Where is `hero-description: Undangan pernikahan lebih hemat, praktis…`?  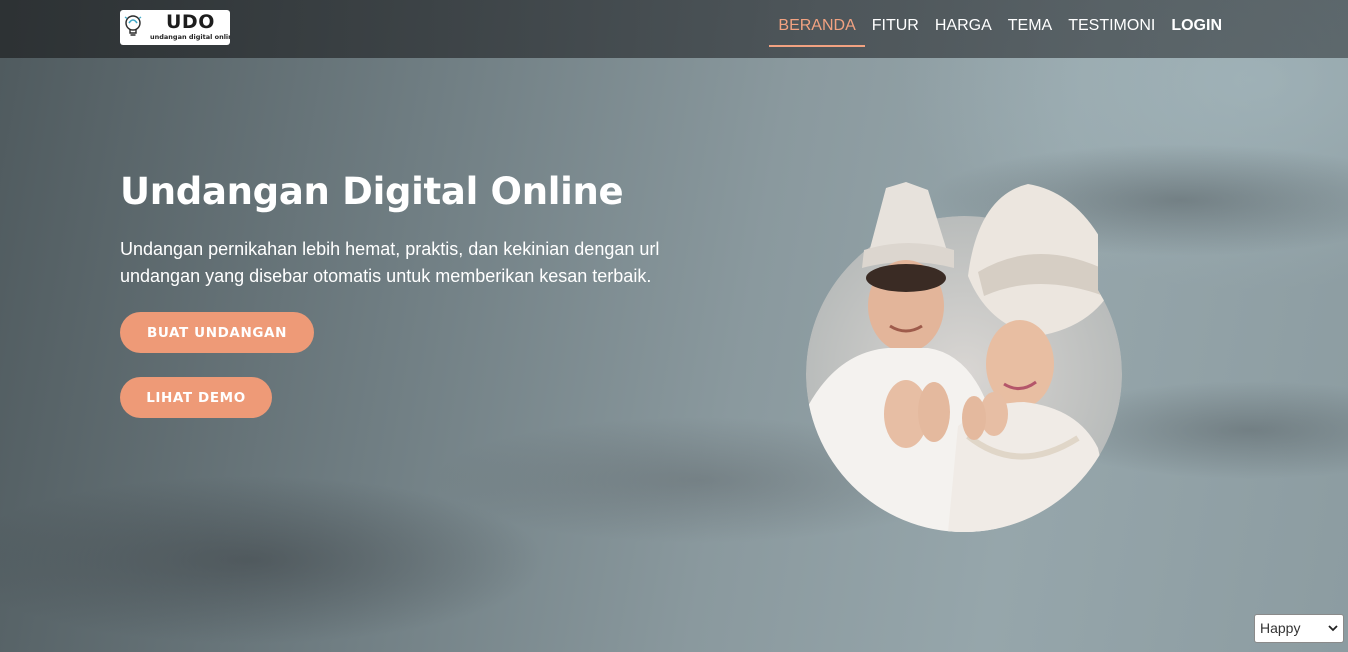
hero-description: Undangan pernikahan lebih hemat, praktis… is located at coordinates (390, 262).